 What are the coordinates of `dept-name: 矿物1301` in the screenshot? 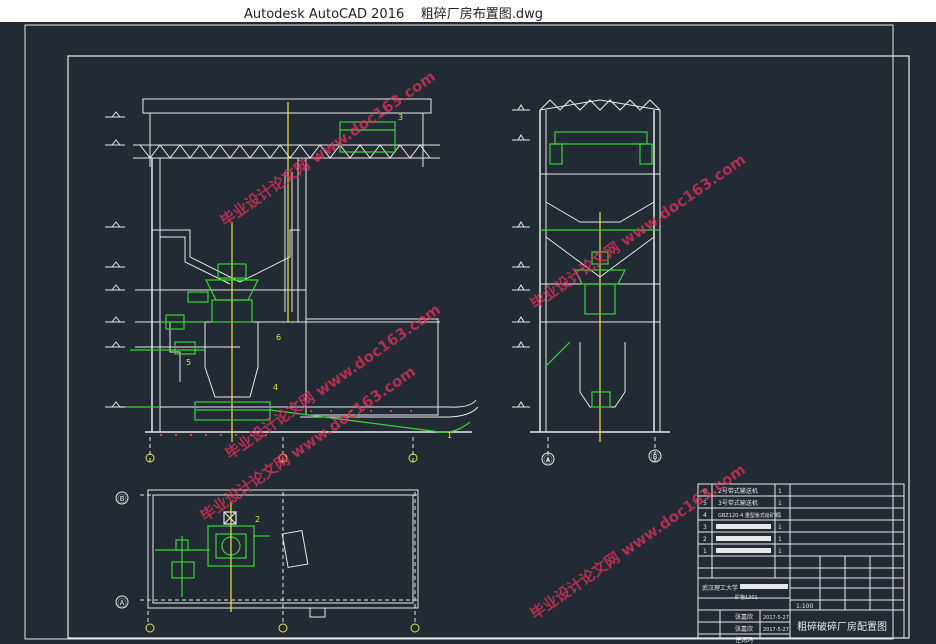 It's located at (746, 597).